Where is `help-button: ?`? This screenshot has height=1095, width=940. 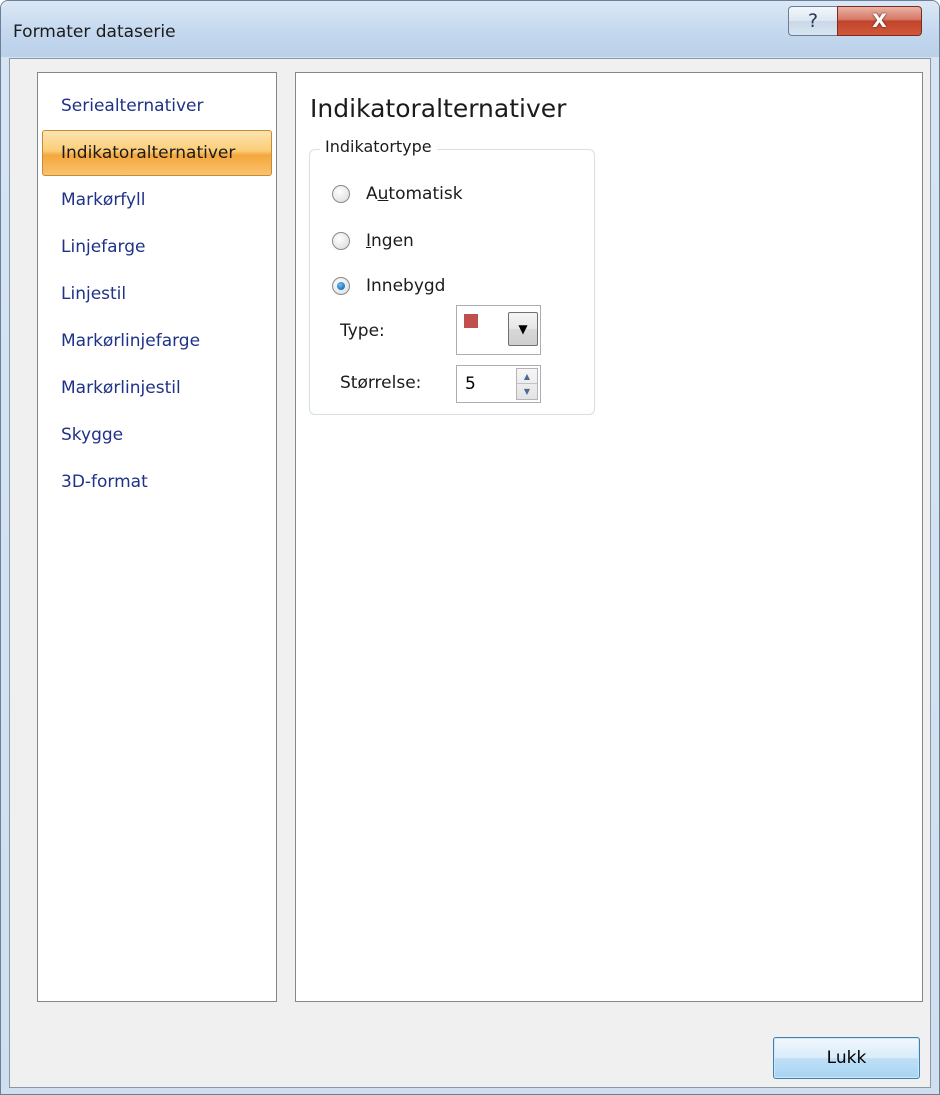 help-button: ? is located at coordinates (813, 21).